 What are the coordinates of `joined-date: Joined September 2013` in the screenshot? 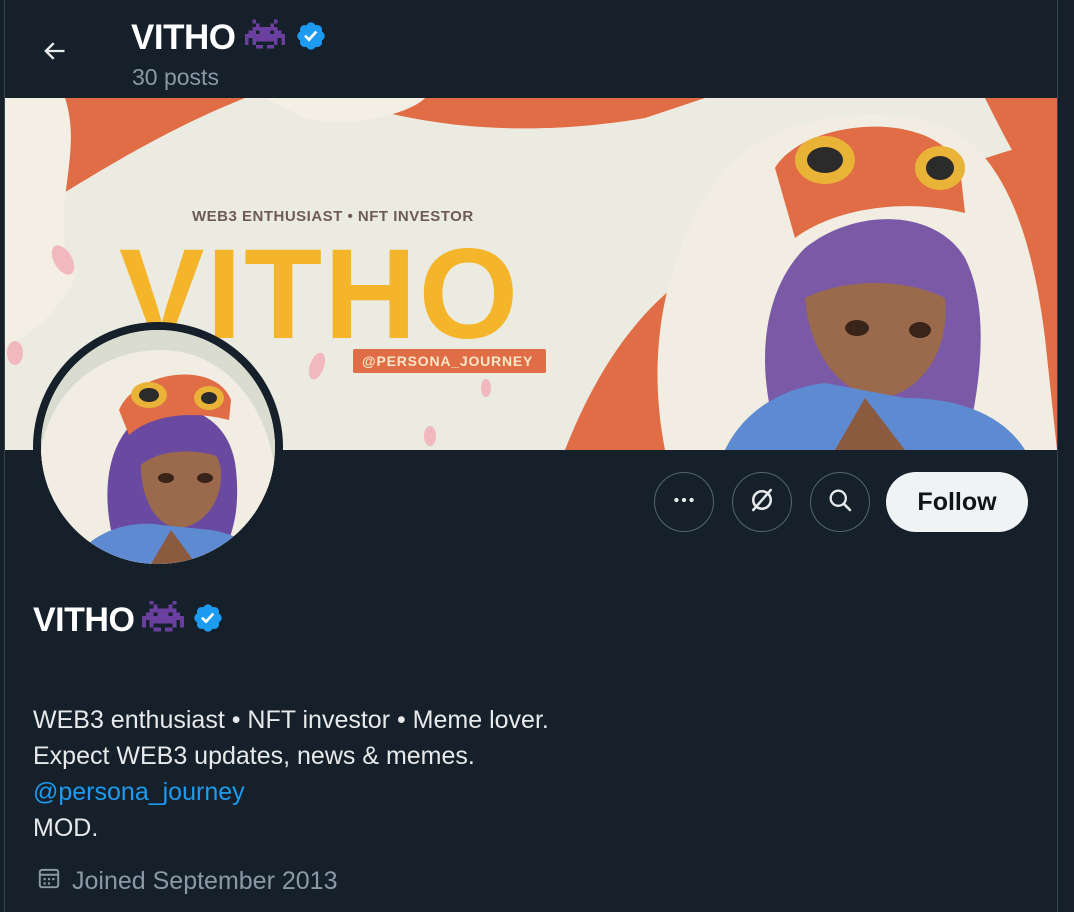 It's located at (186, 881).